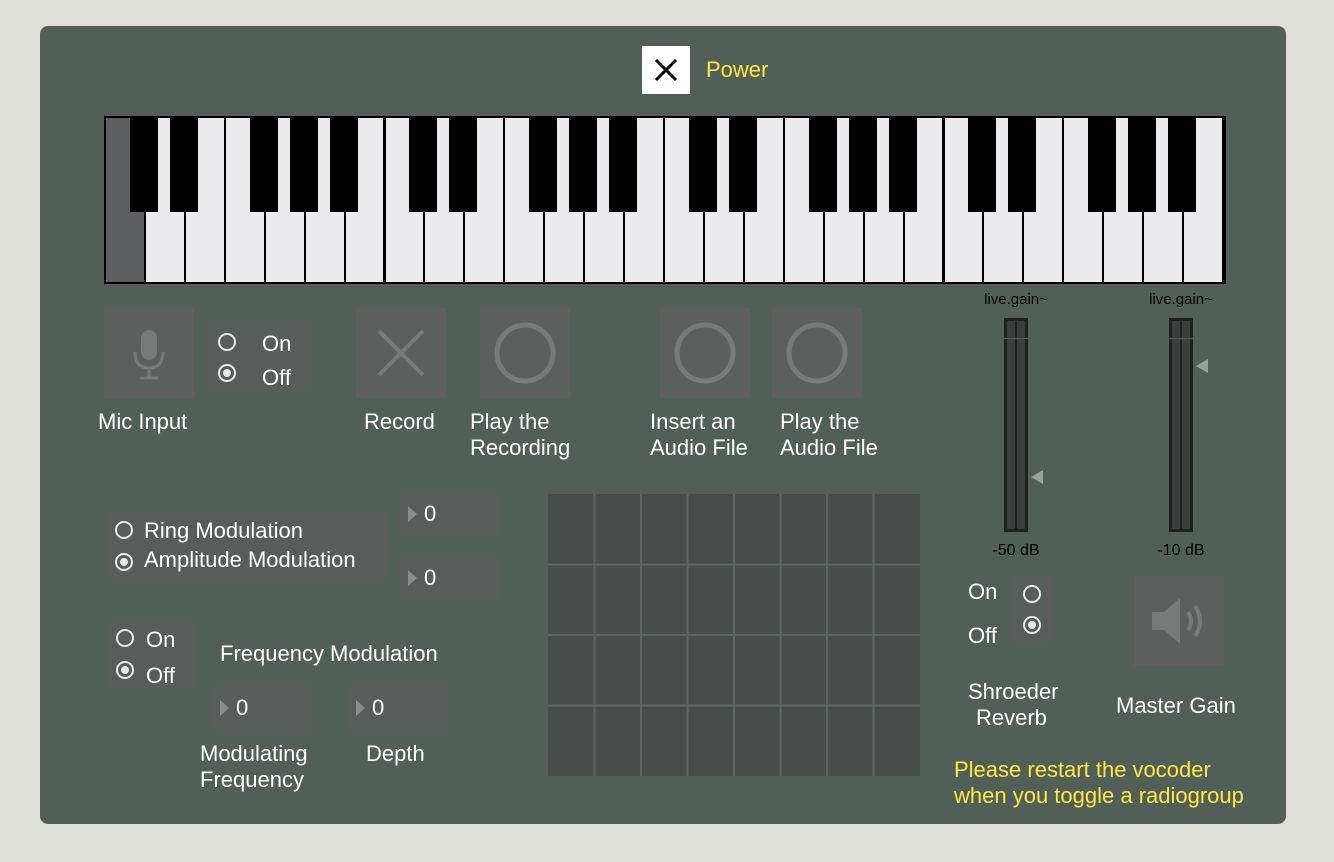 This screenshot has width=1334, height=862. Describe the element at coordinates (693, 421) in the screenshot. I see `insert-audio-label-1: Insert an` at that location.